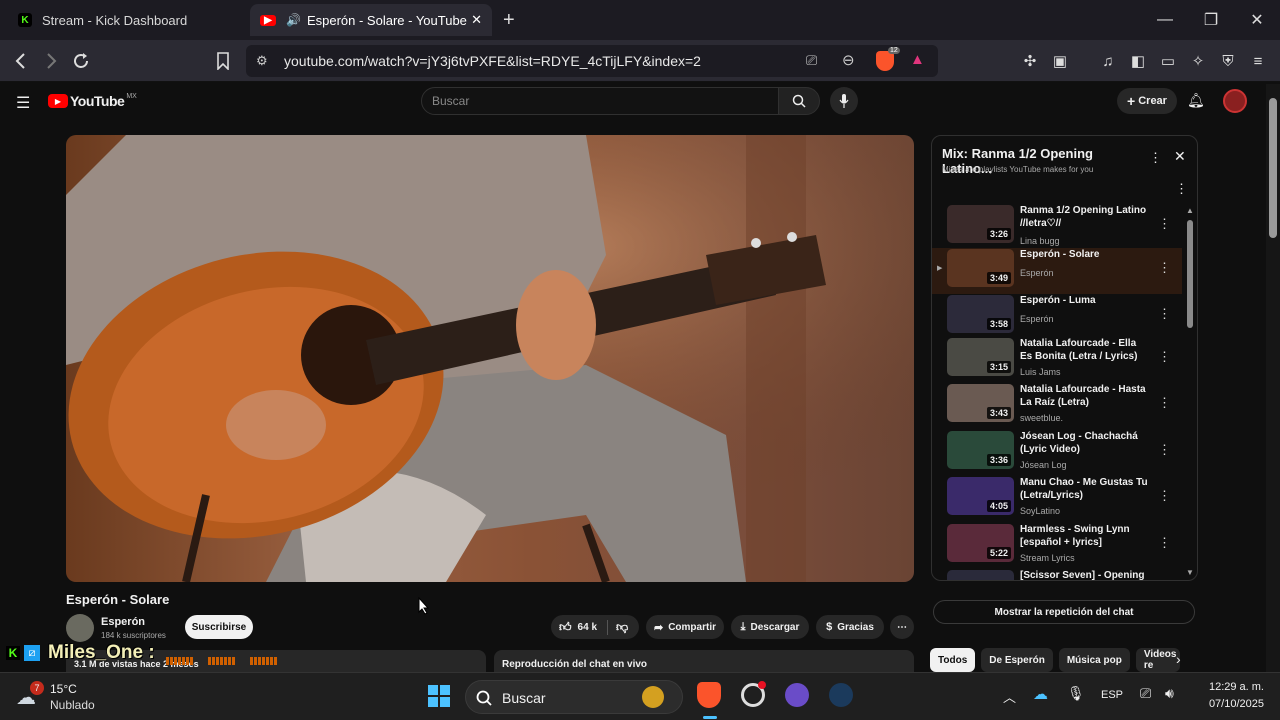 This screenshot has width=1280, height=720. What do you see at coordinates (1169, 693) in the screenshot?
I see `volume-icon: 🔊︎` at bounding box center [1169, 693].